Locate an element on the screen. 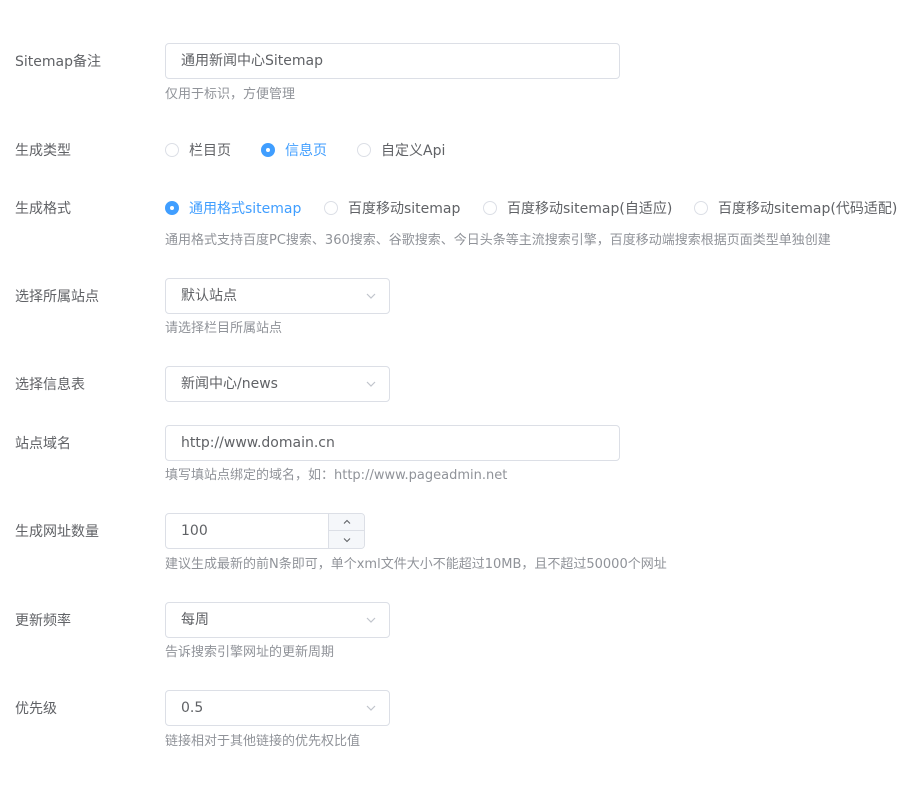 This screenshot has height=789, width=903. radio-label: 栏目页 is located at coordinates (210, 151).